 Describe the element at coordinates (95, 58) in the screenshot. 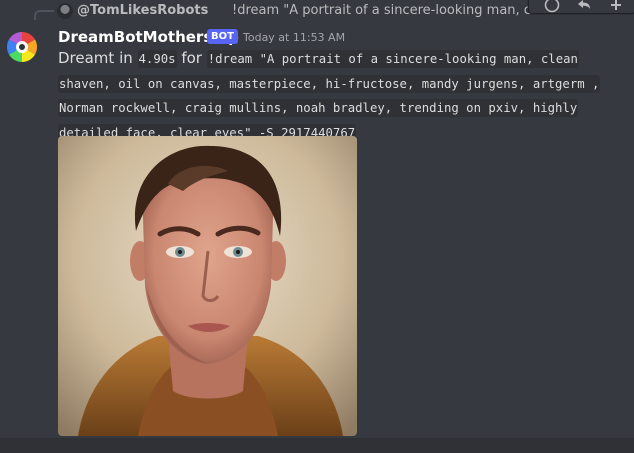

I see `message-prefix: Dreamt in` at that location.